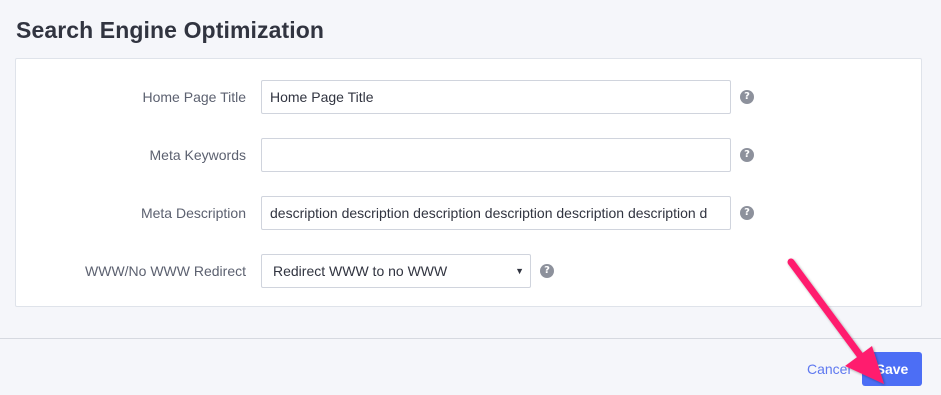  What do you see at coordinates (193, 213) in the screenshot?
I see `meta-description-label: Meta Description` at bounding box center [193, 213].